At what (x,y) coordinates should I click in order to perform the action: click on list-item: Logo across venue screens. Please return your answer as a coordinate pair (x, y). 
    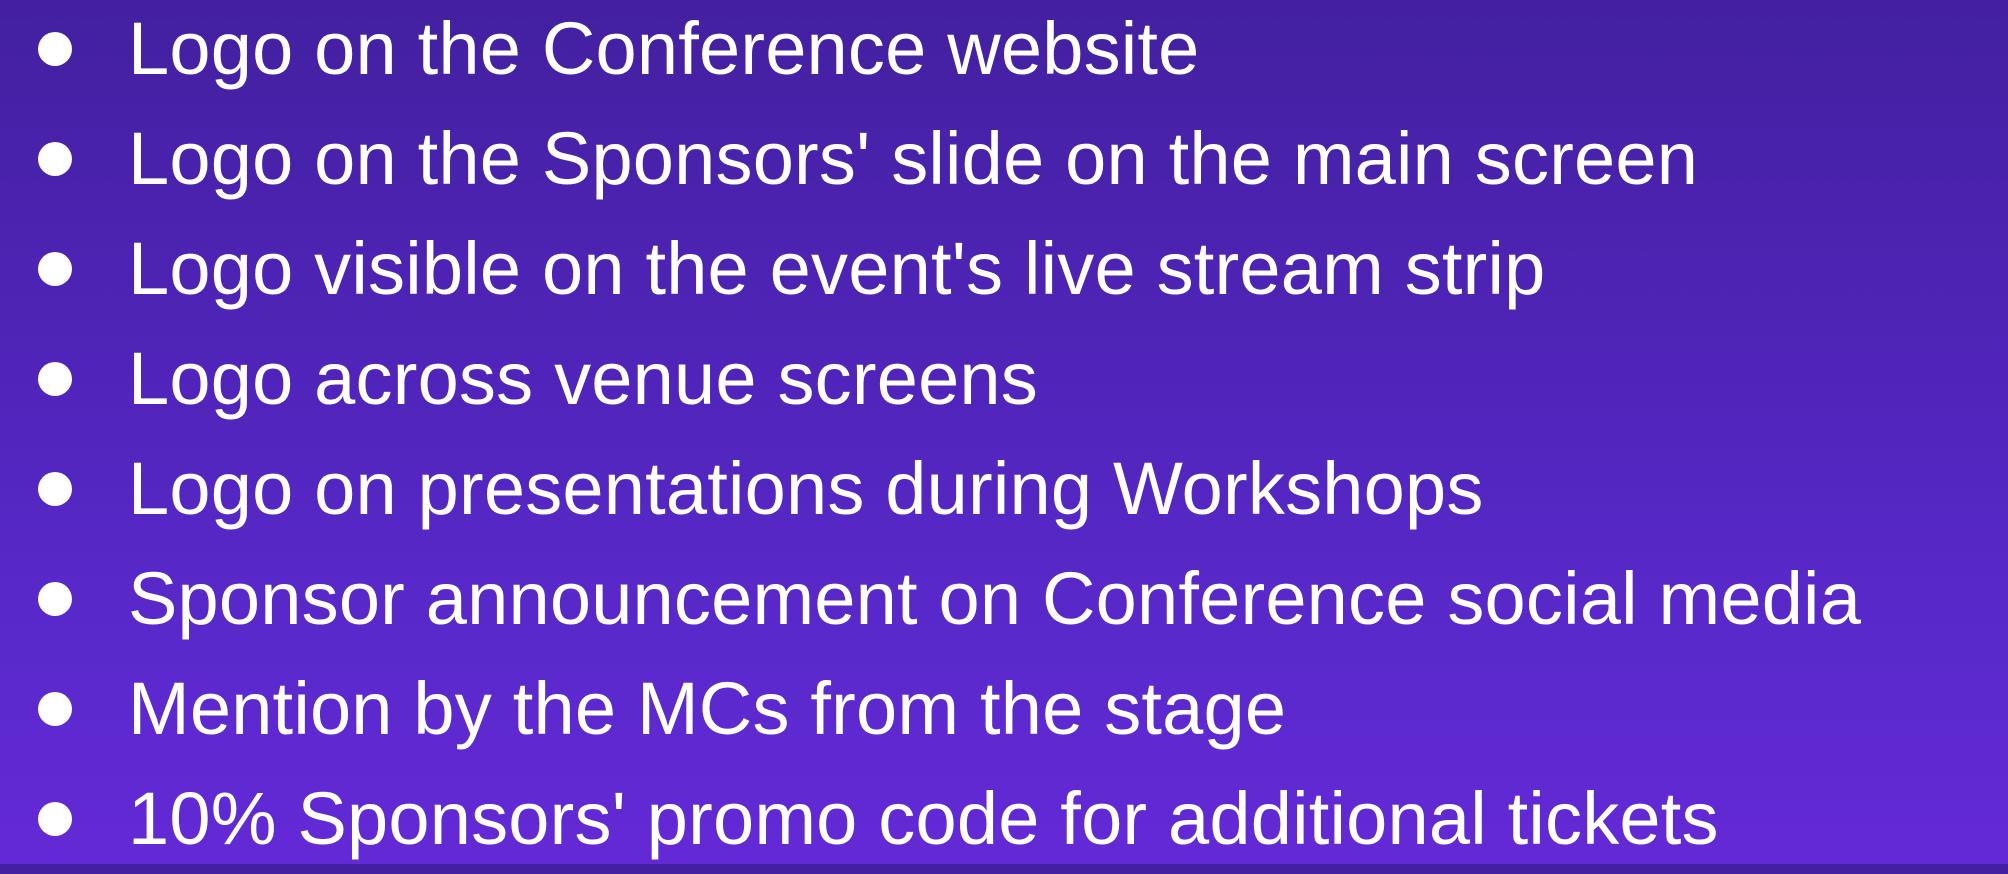
    Looking at the image, I should click on (1004, 379).